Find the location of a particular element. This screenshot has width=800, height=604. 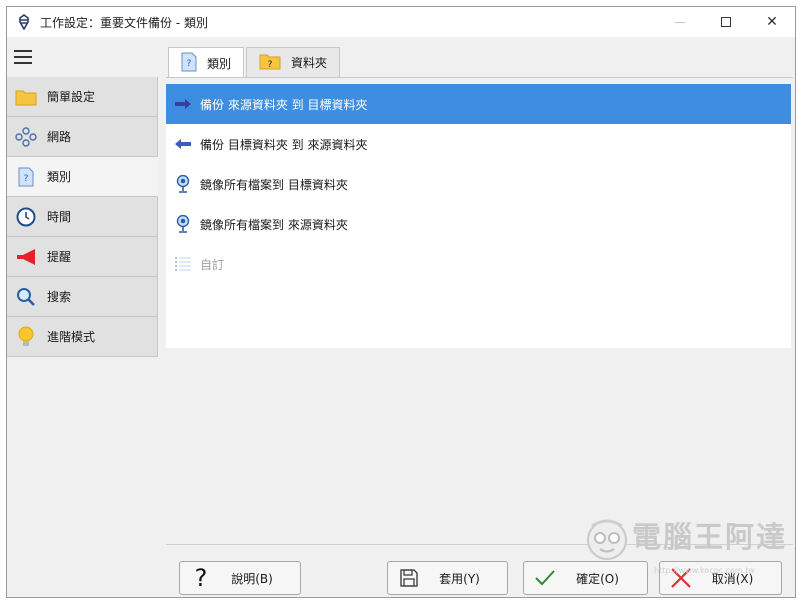

footer-divider is located at coordinates (479, 544).